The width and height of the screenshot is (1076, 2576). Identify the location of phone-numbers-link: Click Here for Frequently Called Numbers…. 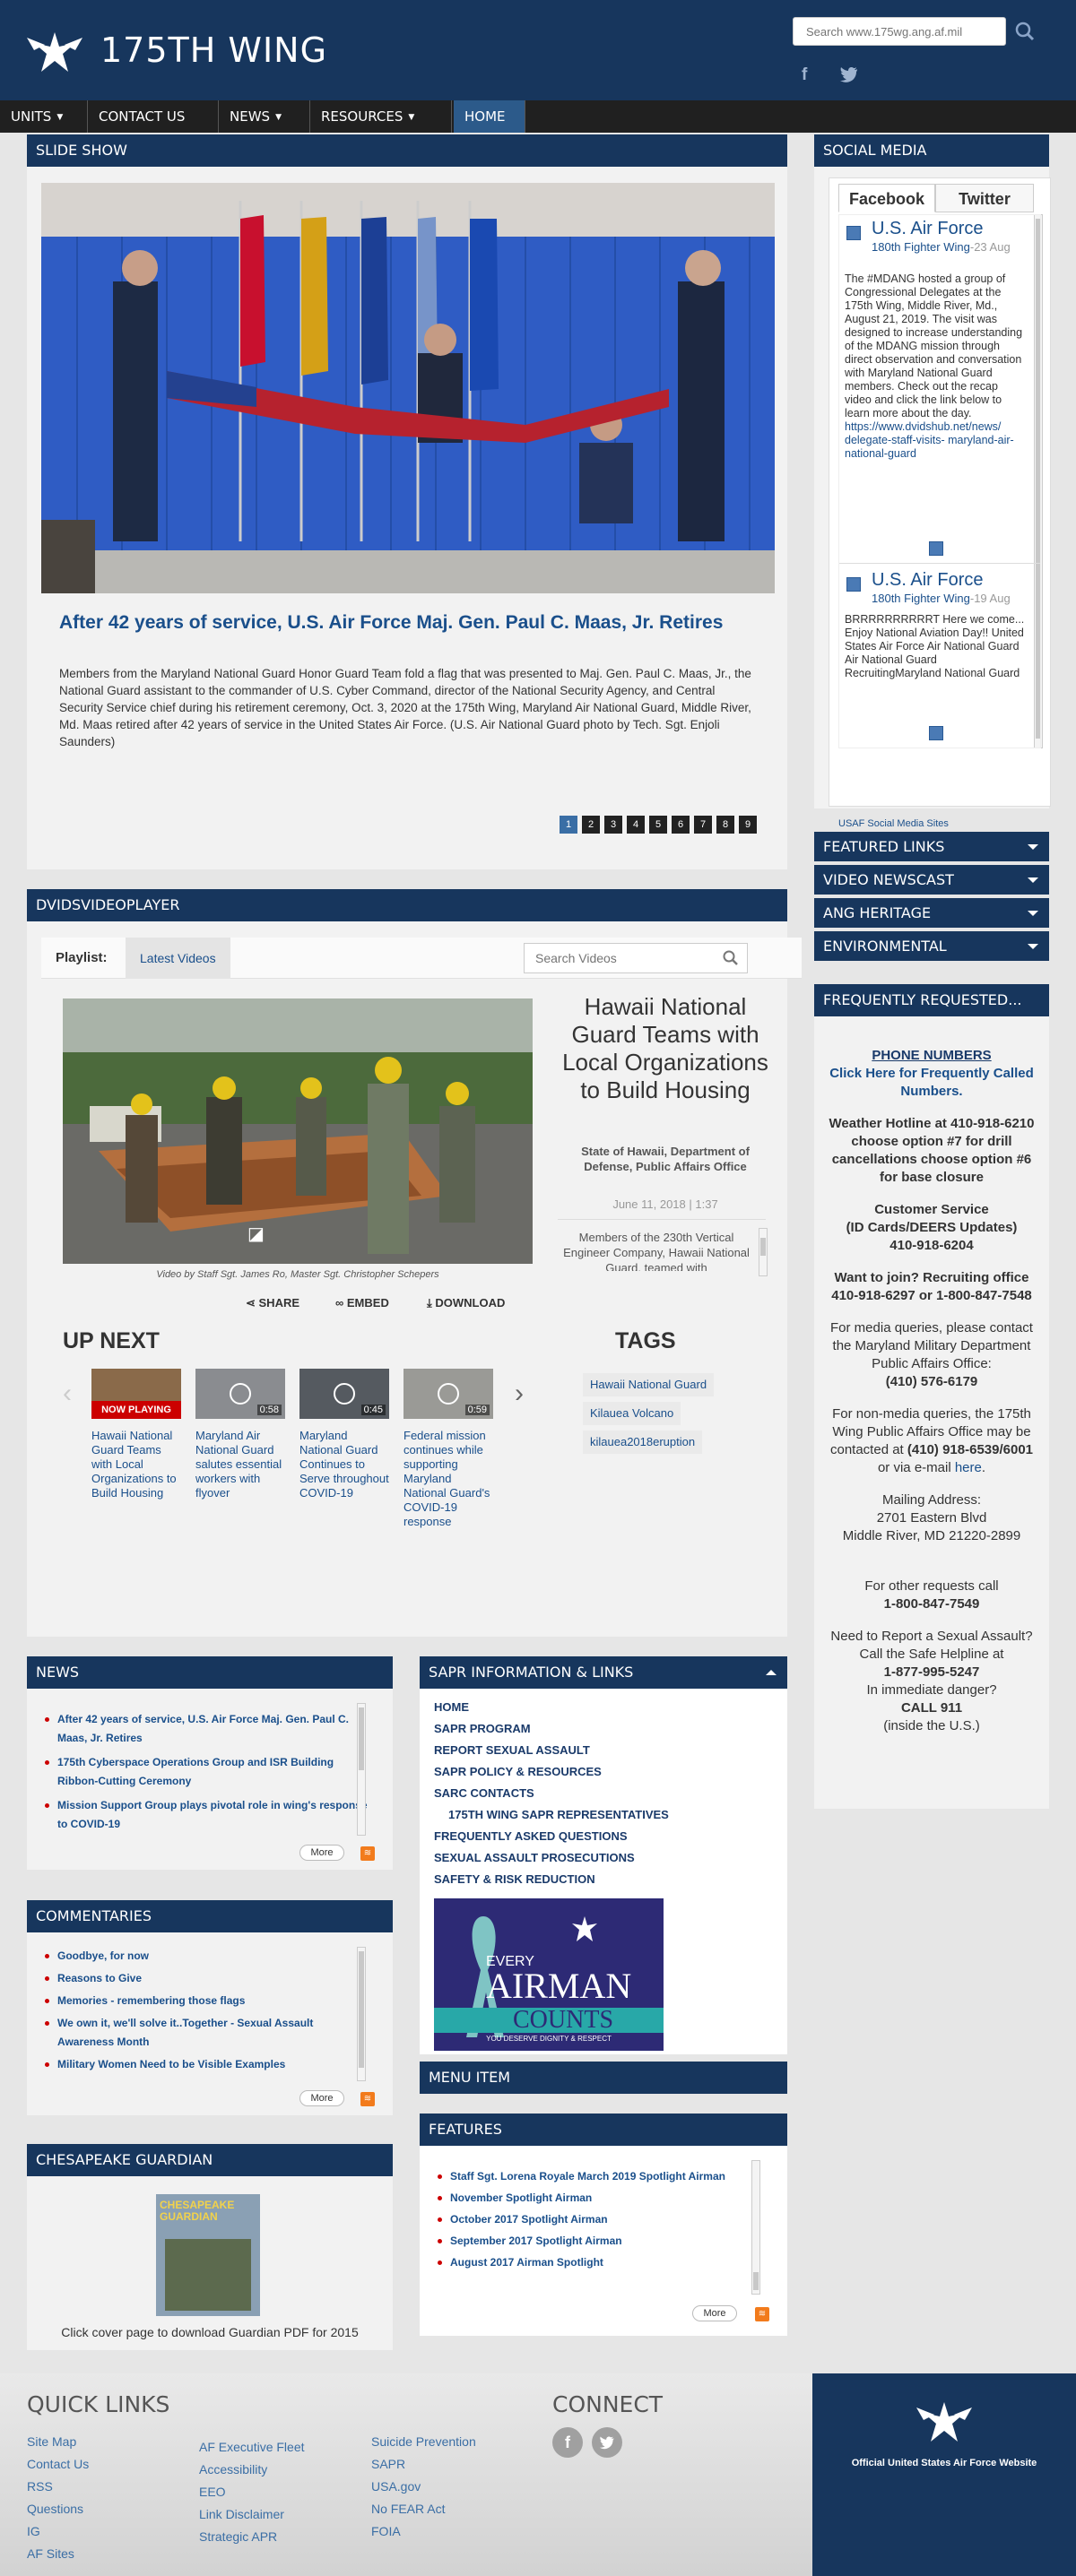
(932, 1083).